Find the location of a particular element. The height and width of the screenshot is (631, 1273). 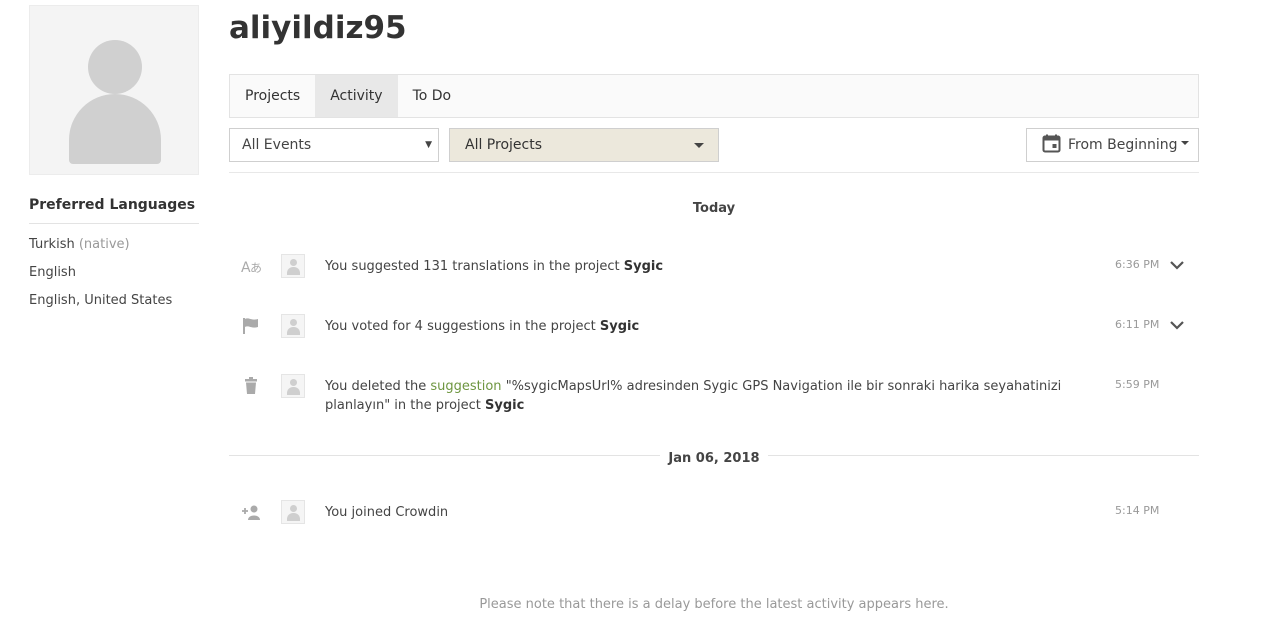

tab-activity: Activity is located at coordinates (356, 96).